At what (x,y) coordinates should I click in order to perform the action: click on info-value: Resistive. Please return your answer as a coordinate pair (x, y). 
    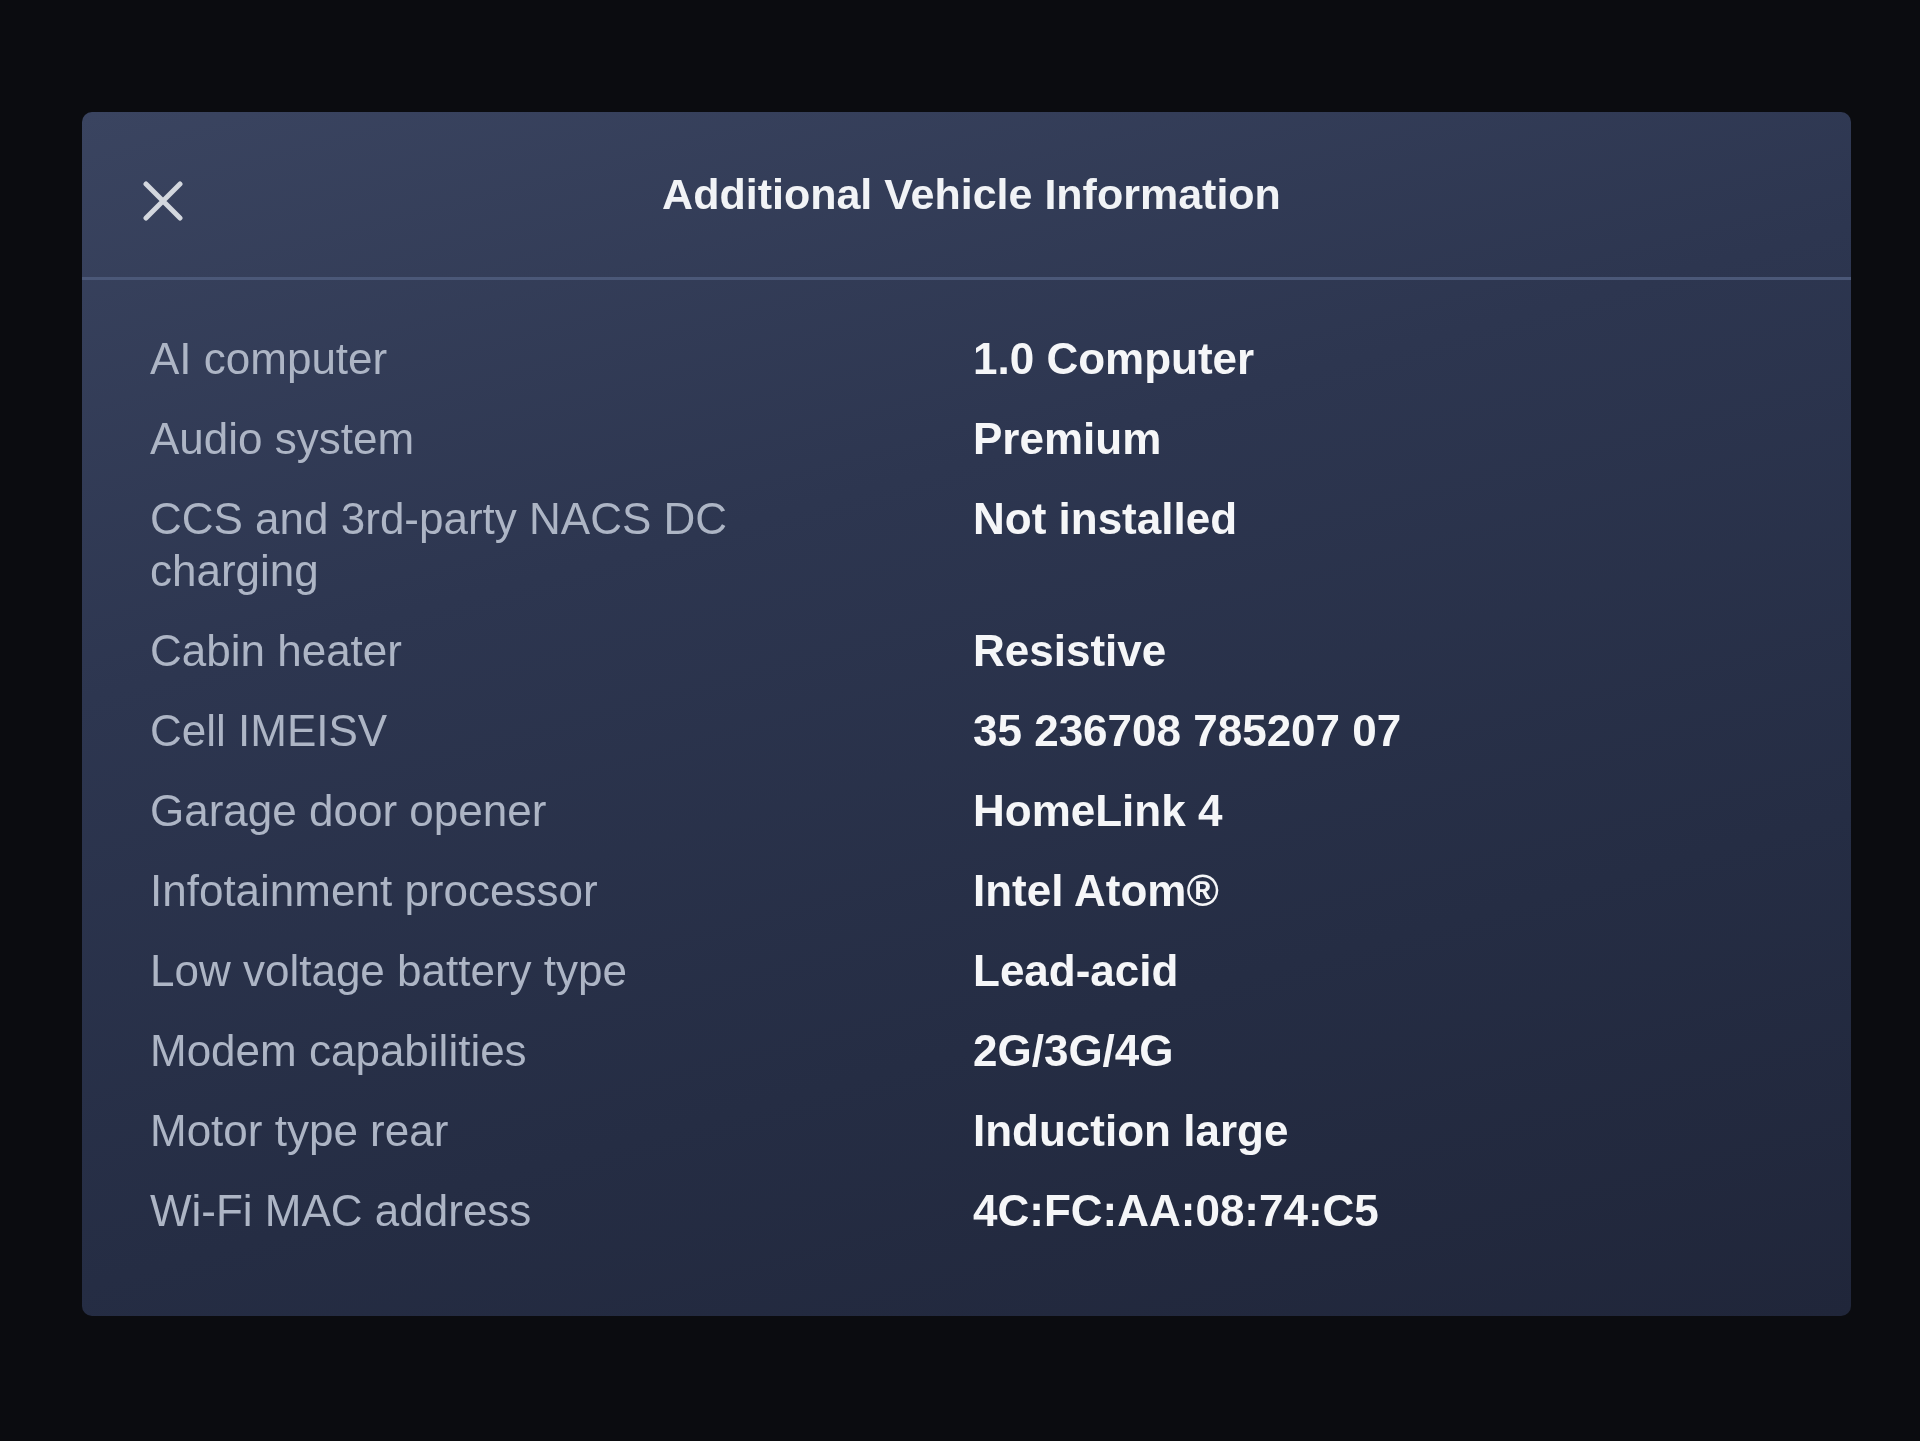
    Looking at the image, I should click on (1070, 651).